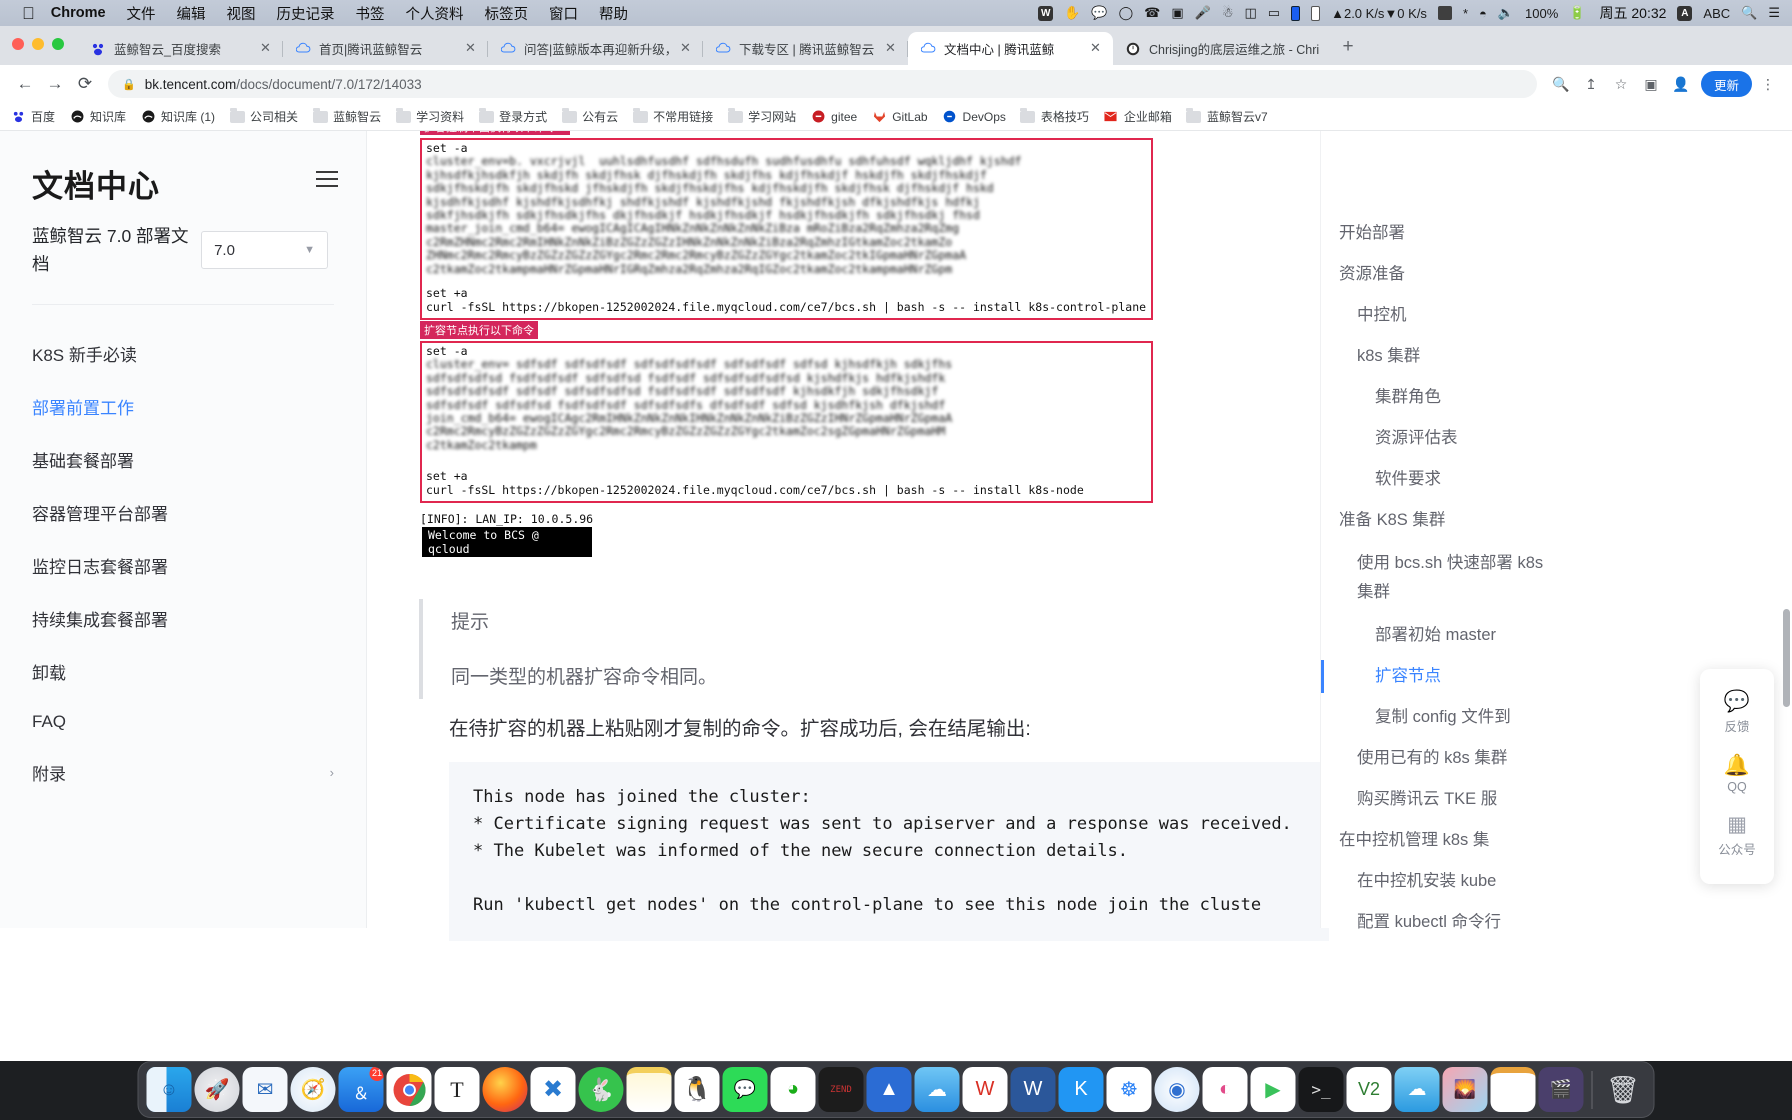 The image size is (1792, 1120). I want to click on bookmark-company: 公司相关, so click(263, 116).